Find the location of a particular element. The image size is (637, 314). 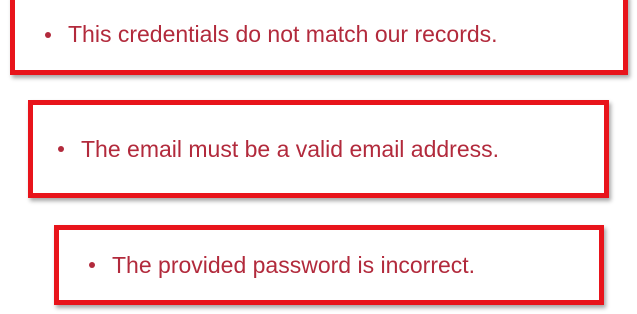

error-list-item: The provided password is incorrect. is located at coordinates (282, 265).